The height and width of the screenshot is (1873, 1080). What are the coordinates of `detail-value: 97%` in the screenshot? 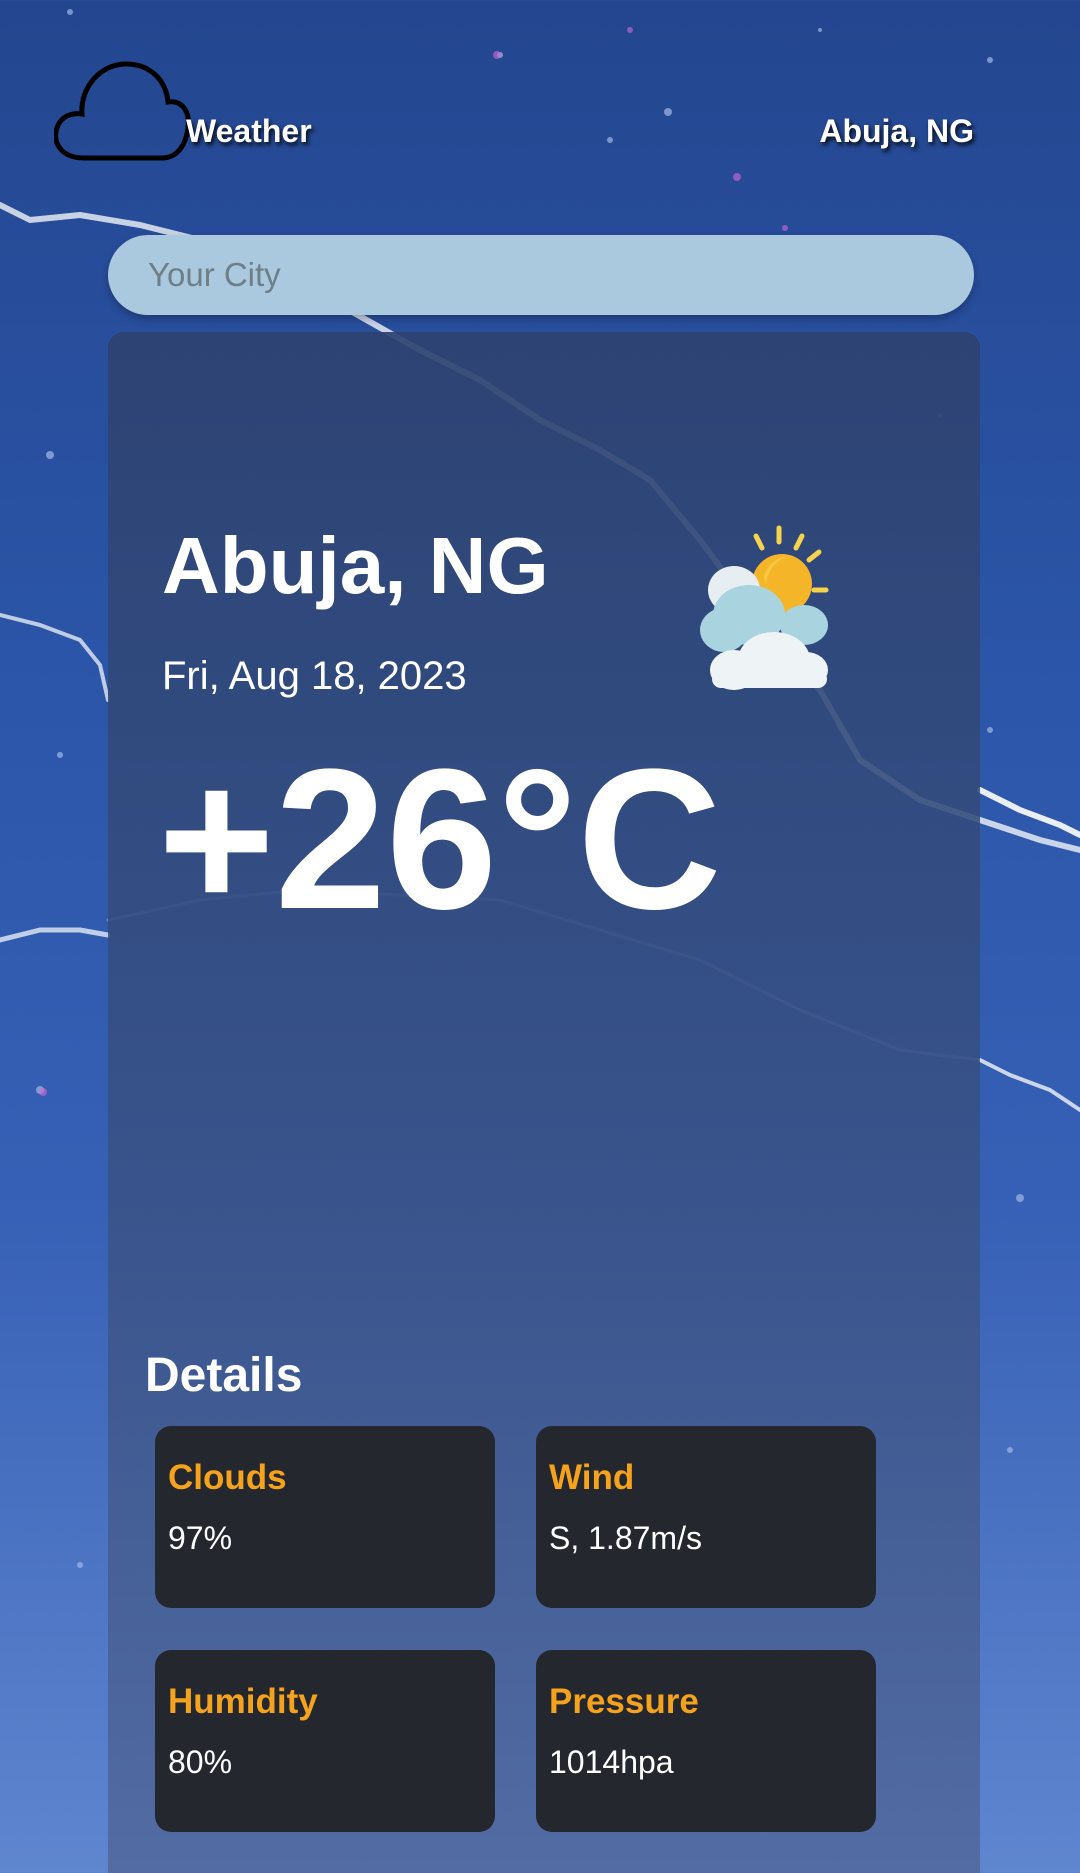 It's located at (200, 1538).